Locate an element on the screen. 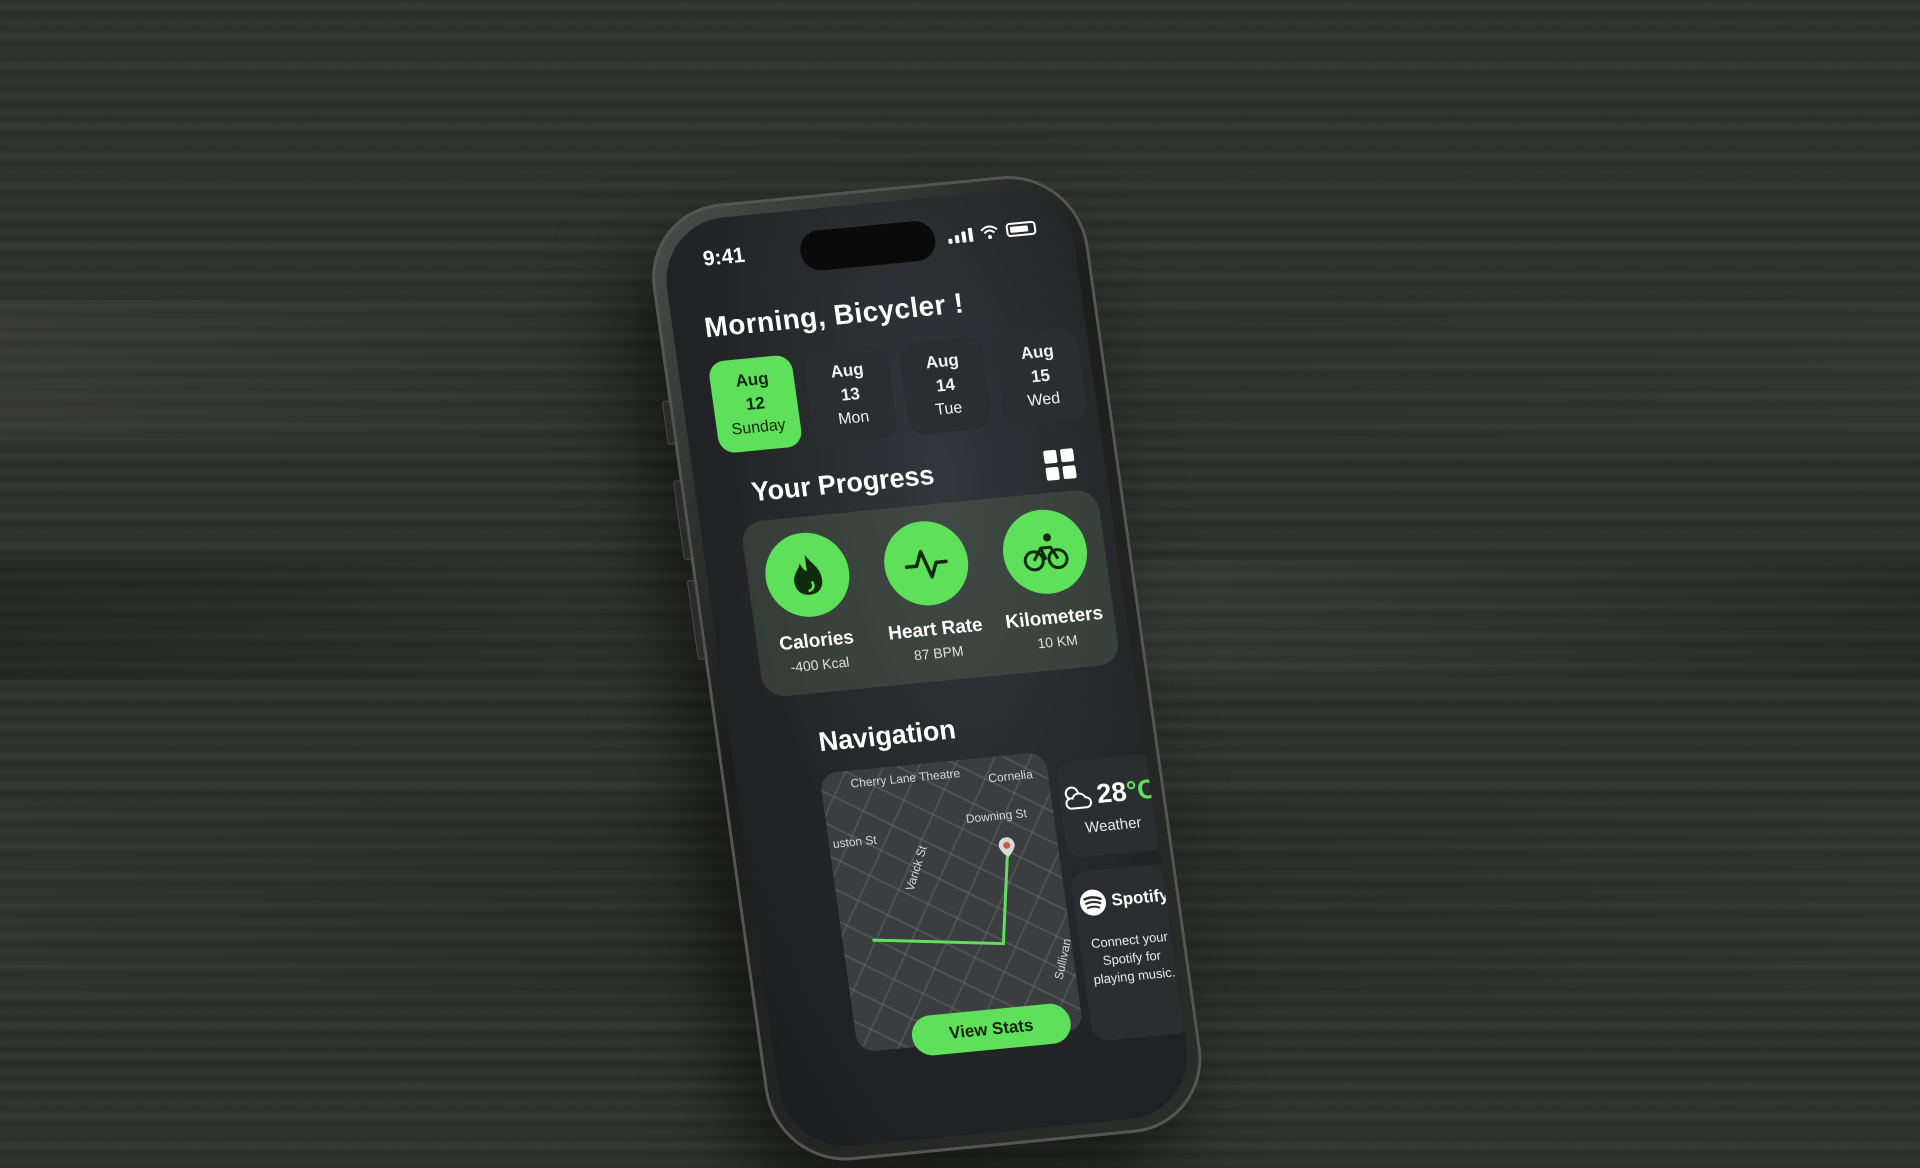 Image resolution: width=1920 pixels, height=1168 pixels. date-weekday: Mon is located at coordinates (854, 418).